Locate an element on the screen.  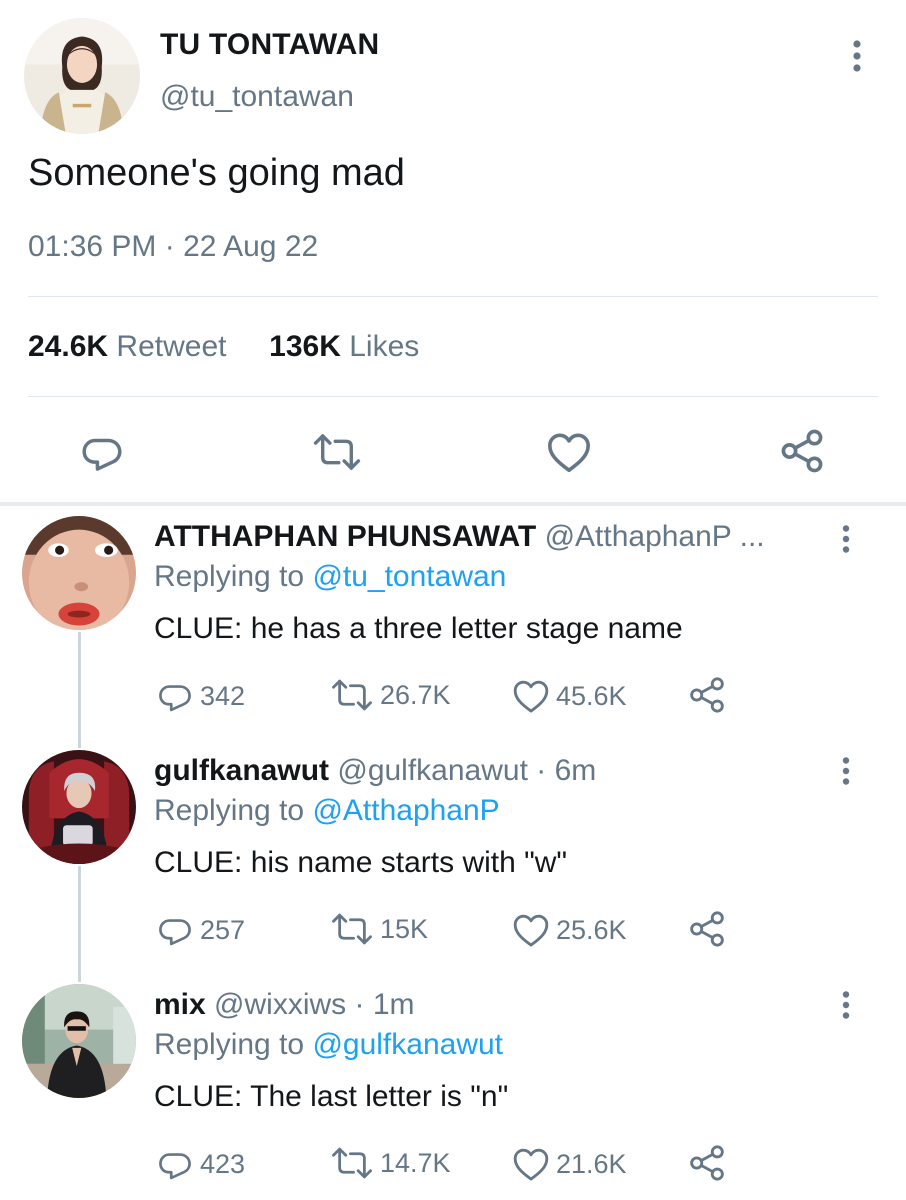
replying-to: Replying to @AtthaphanP is located at coordinates (327, 811).